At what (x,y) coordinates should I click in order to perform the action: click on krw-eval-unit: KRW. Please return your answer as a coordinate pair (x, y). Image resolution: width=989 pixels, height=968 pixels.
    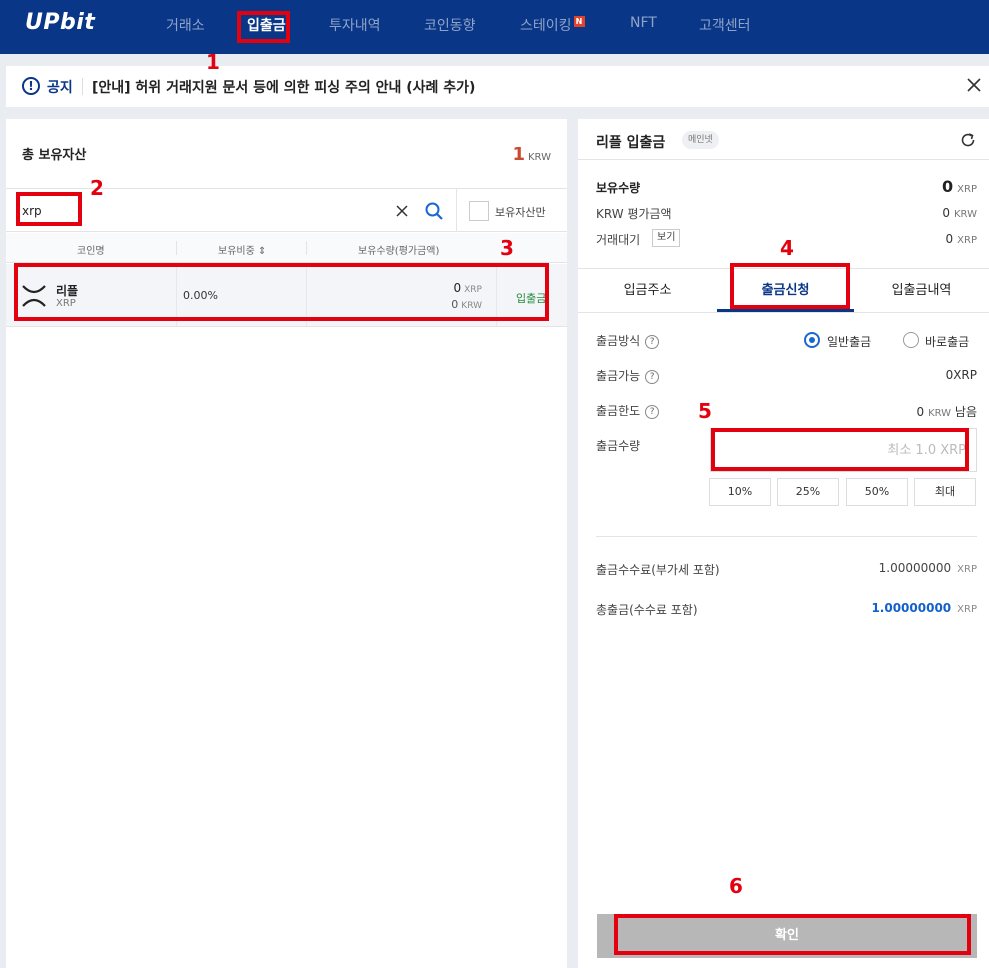
    Looking at the image, I should click on (965, 214).